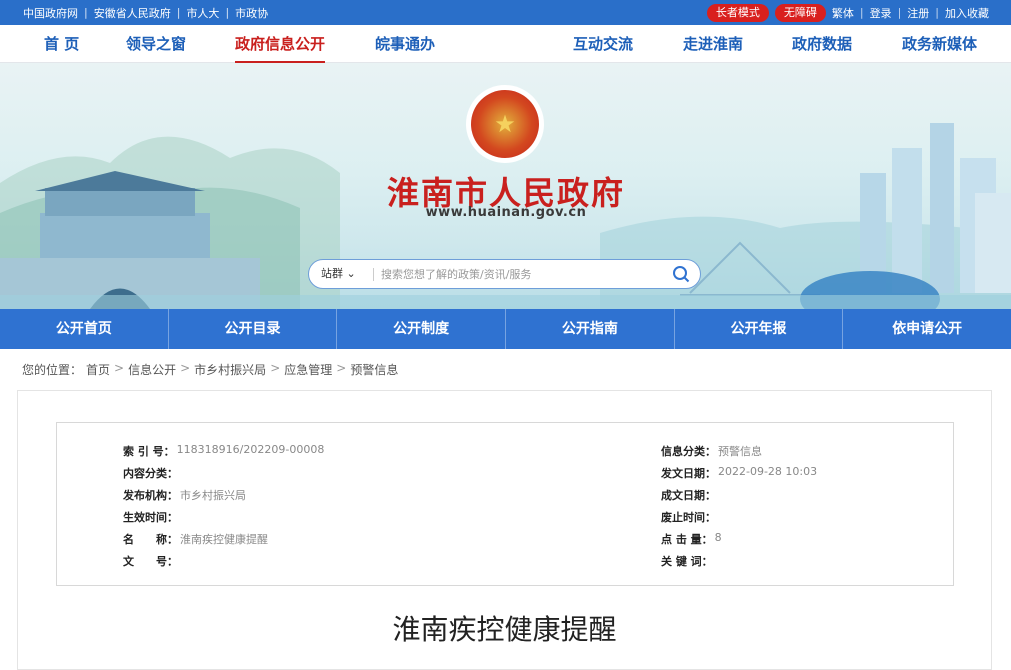 Image resolution: width=1011 pixels, height=670 pixels. Describe the element at coordinates (843, 13) in the screenshot. I see `traditional-chinese-link: 繁体` at that location.